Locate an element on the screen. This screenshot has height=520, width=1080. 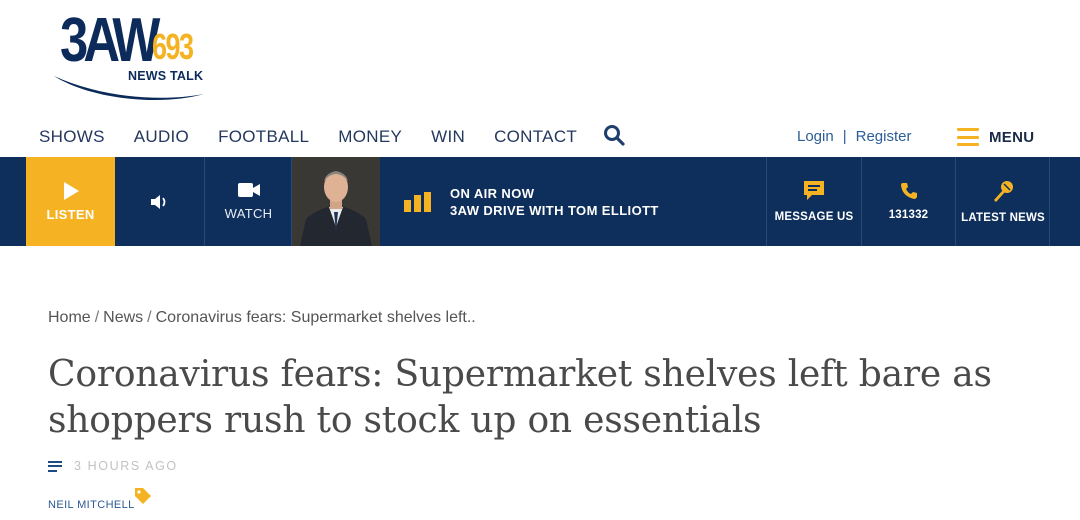
breadcrumb-news: News is located at coordinates (123, 317).